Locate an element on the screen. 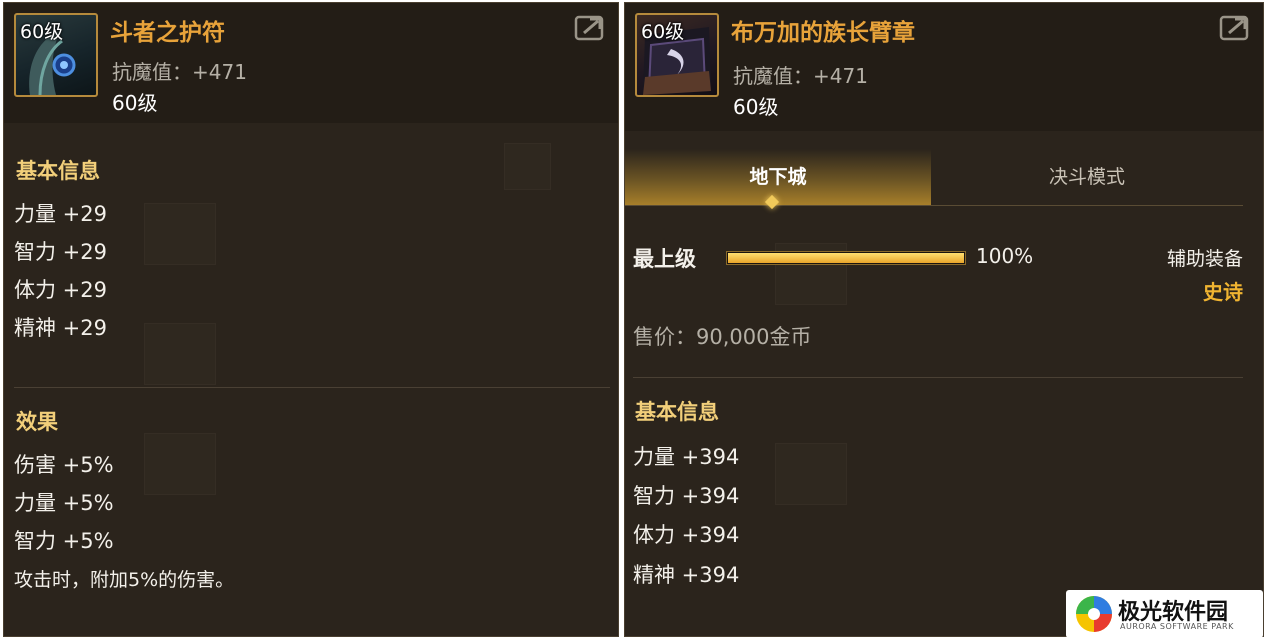 The height and width of the screenshot is (639, 1265). effect-strength: 力量 +5% is located at coordinates (64, 503).